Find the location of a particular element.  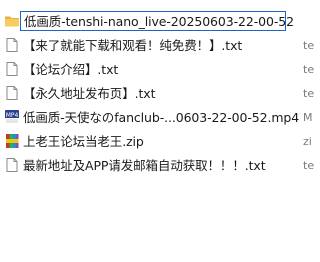

svg-text: MP4 is located at coordinates (12, 115).